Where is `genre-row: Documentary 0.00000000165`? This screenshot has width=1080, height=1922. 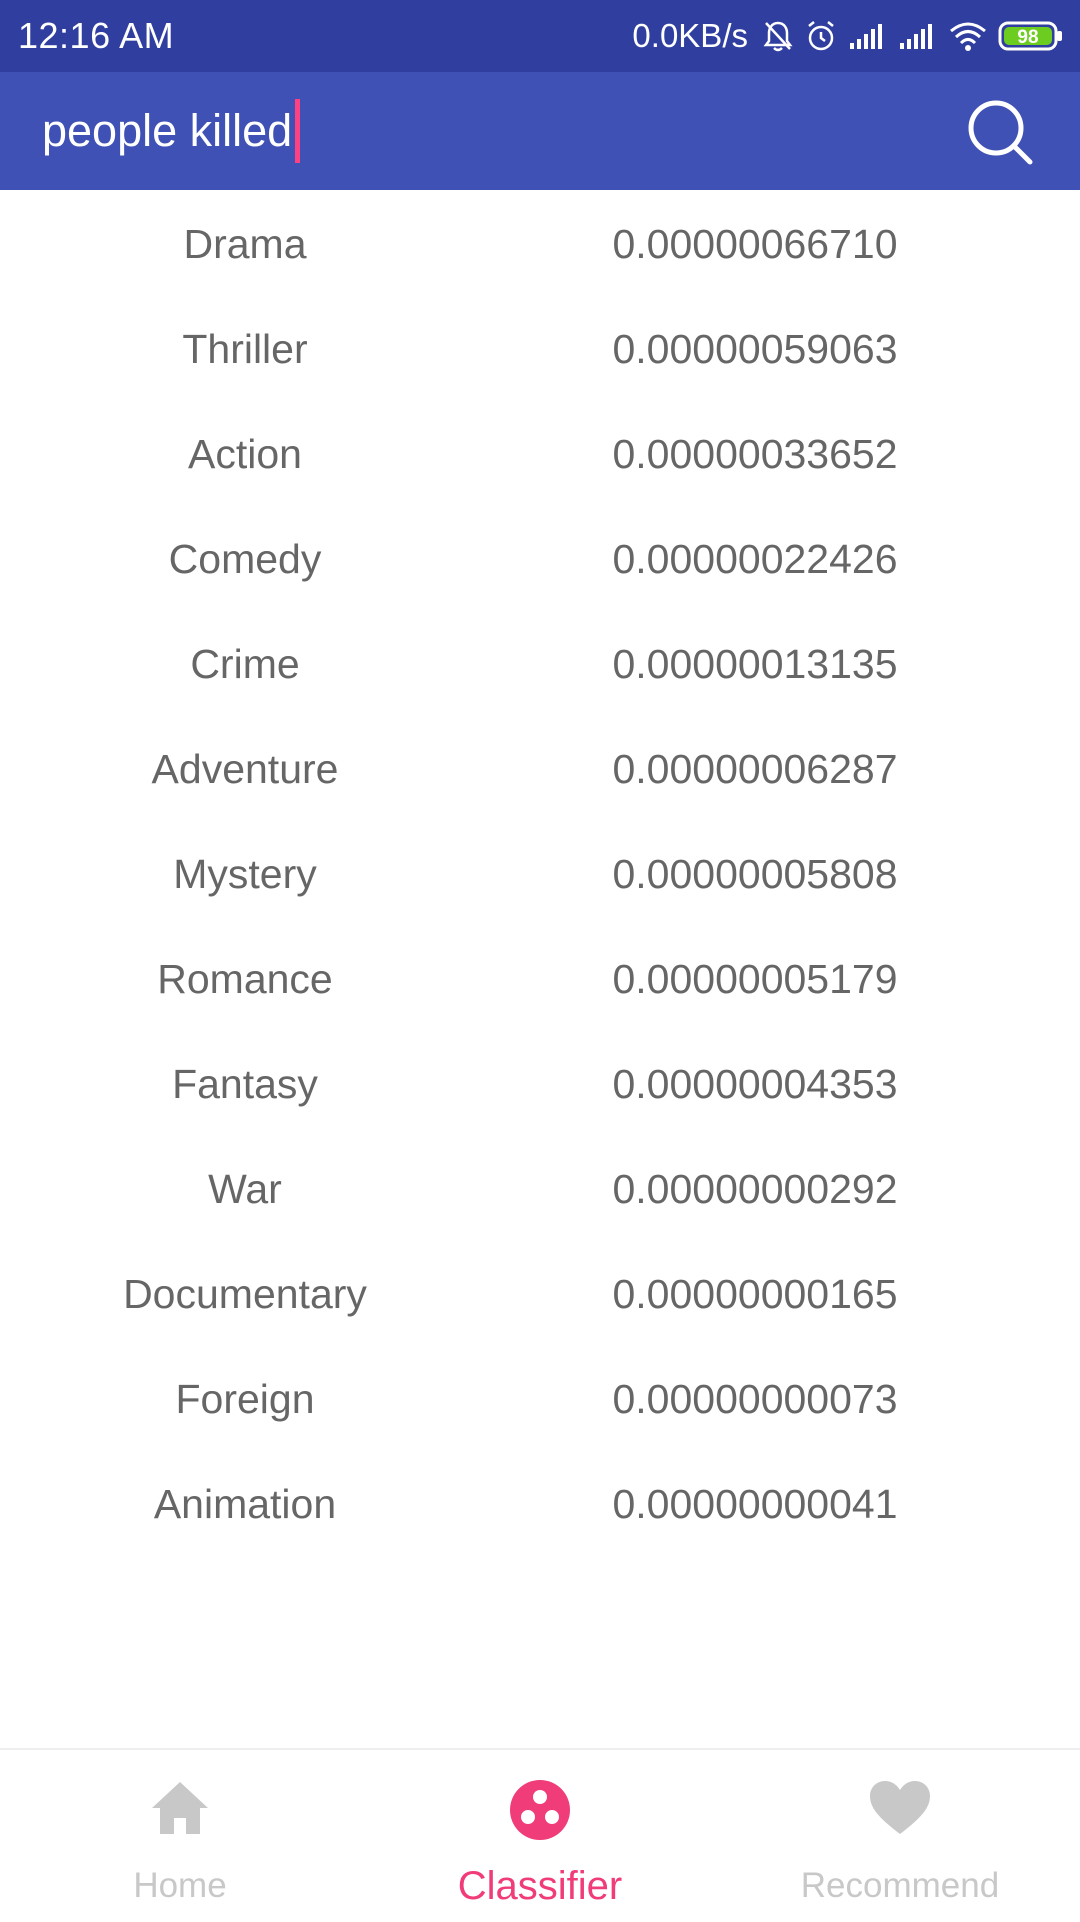 genre-row: Documentary 0.00000000165 is located at coordinates (540, 1294).